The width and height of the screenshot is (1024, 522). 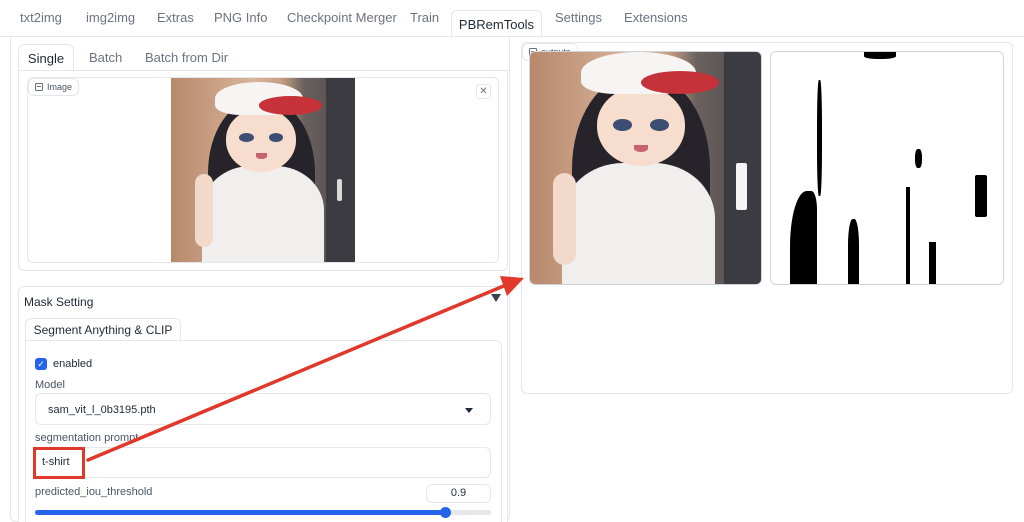 What do you see at coordinates (297, 372) in the screenshot?
I see `arrow-line` at bounding box center [297, 372].